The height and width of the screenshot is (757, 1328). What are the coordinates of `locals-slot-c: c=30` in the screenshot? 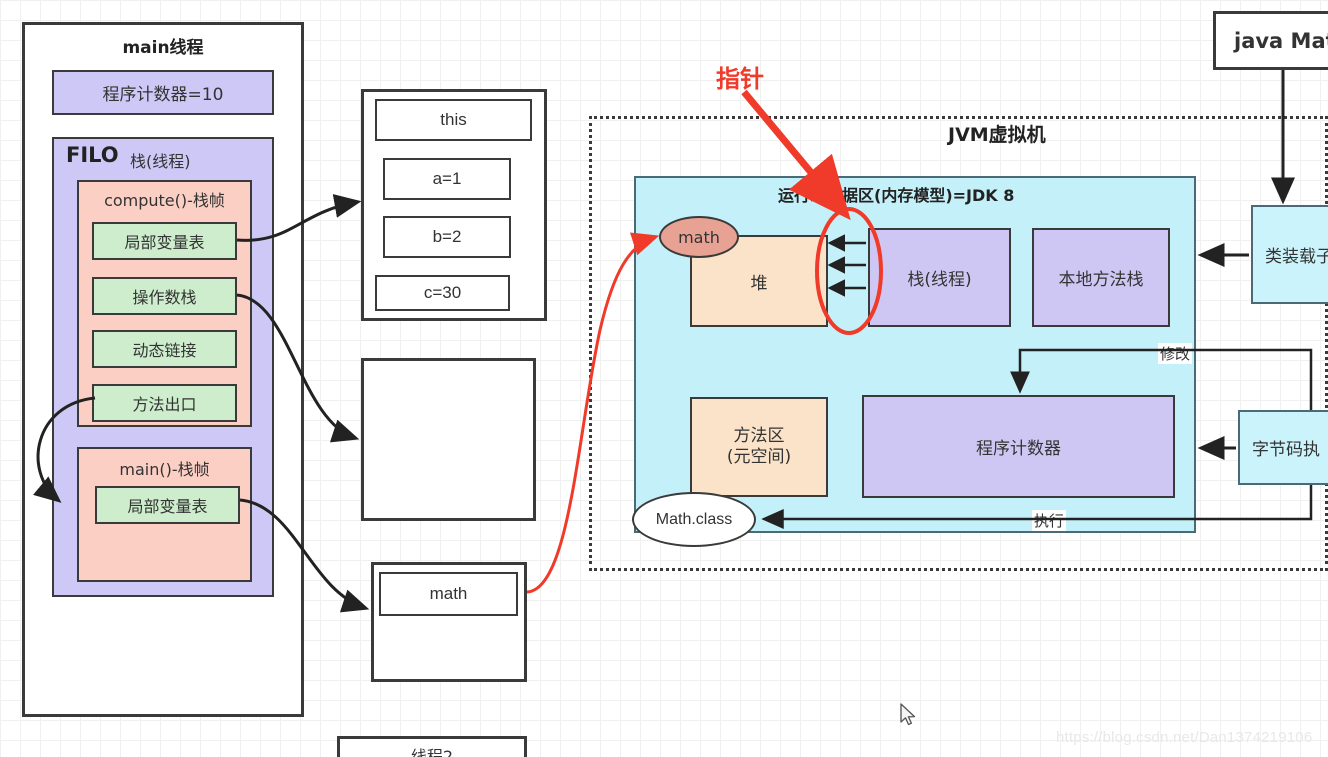 It's located at (442, 293).